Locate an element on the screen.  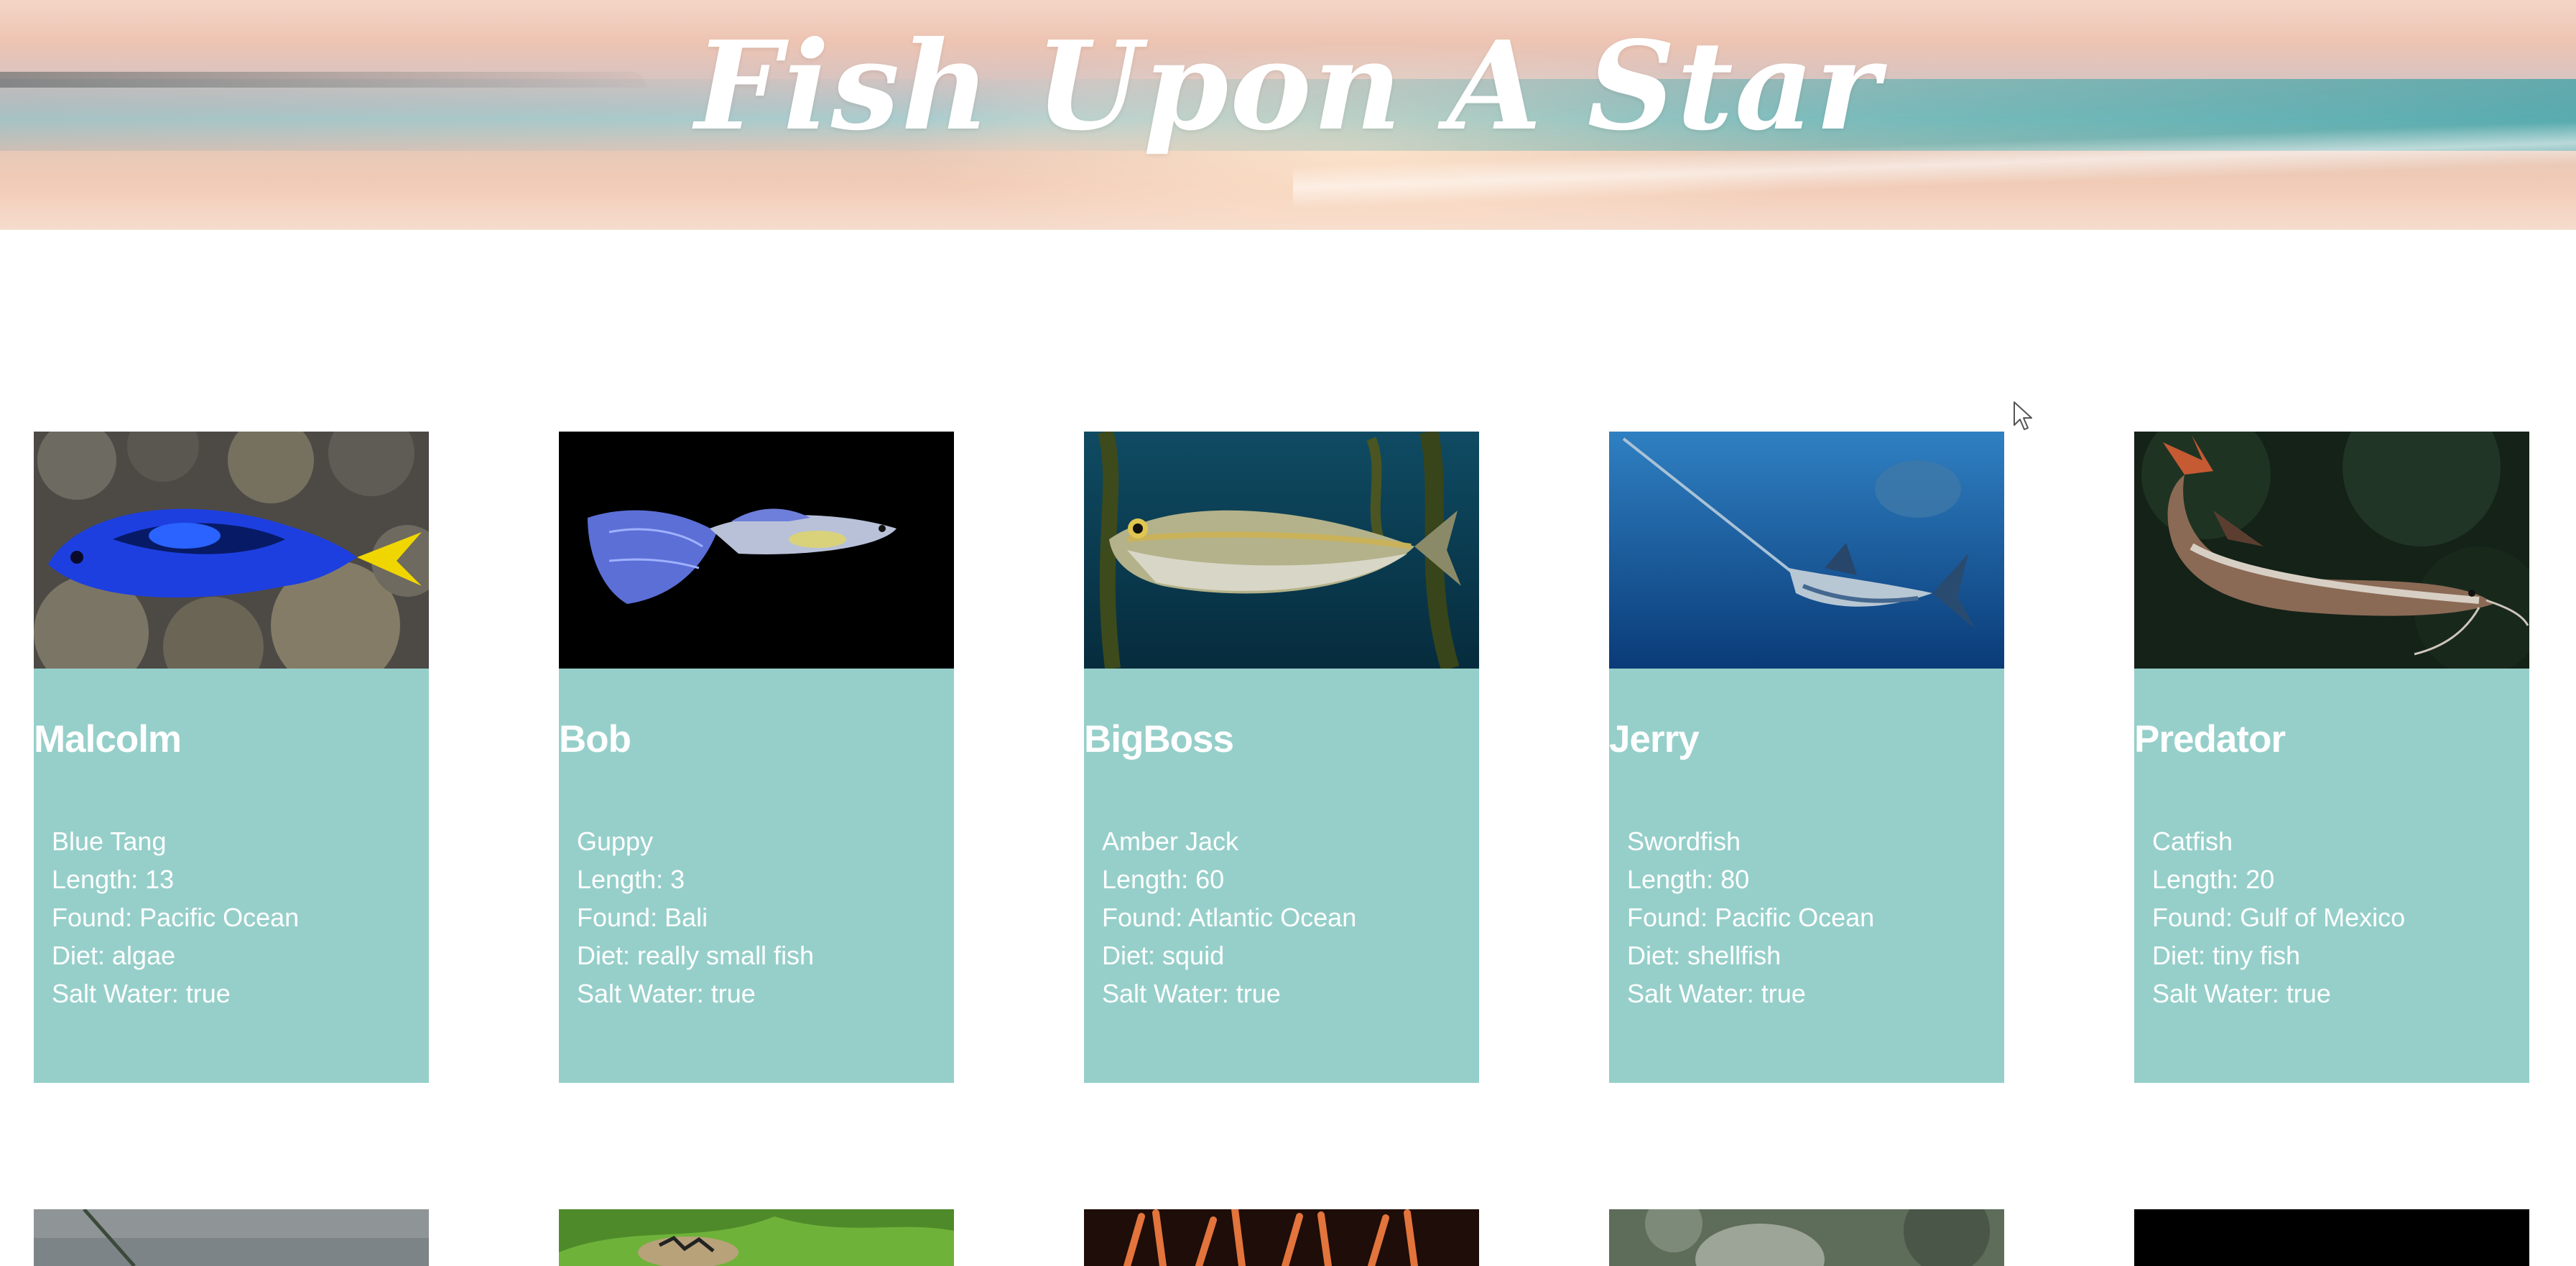
fish-name: Bob is located at coordinates (595, 739).